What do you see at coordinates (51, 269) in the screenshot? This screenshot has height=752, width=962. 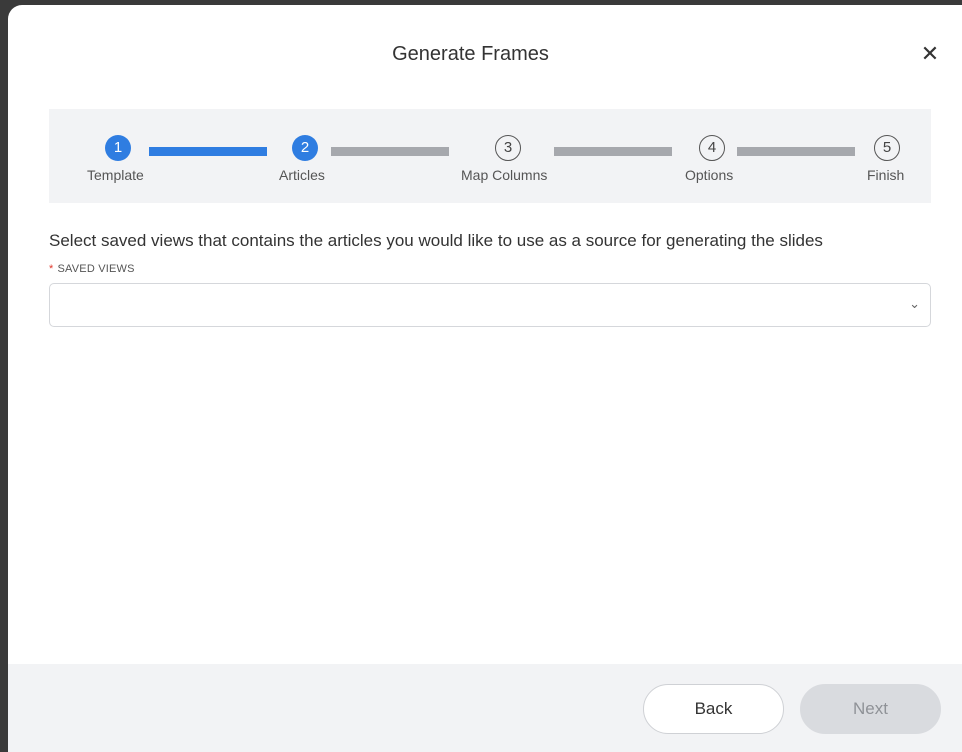 I see `required-marker: *` at bounding box center [51, 269].